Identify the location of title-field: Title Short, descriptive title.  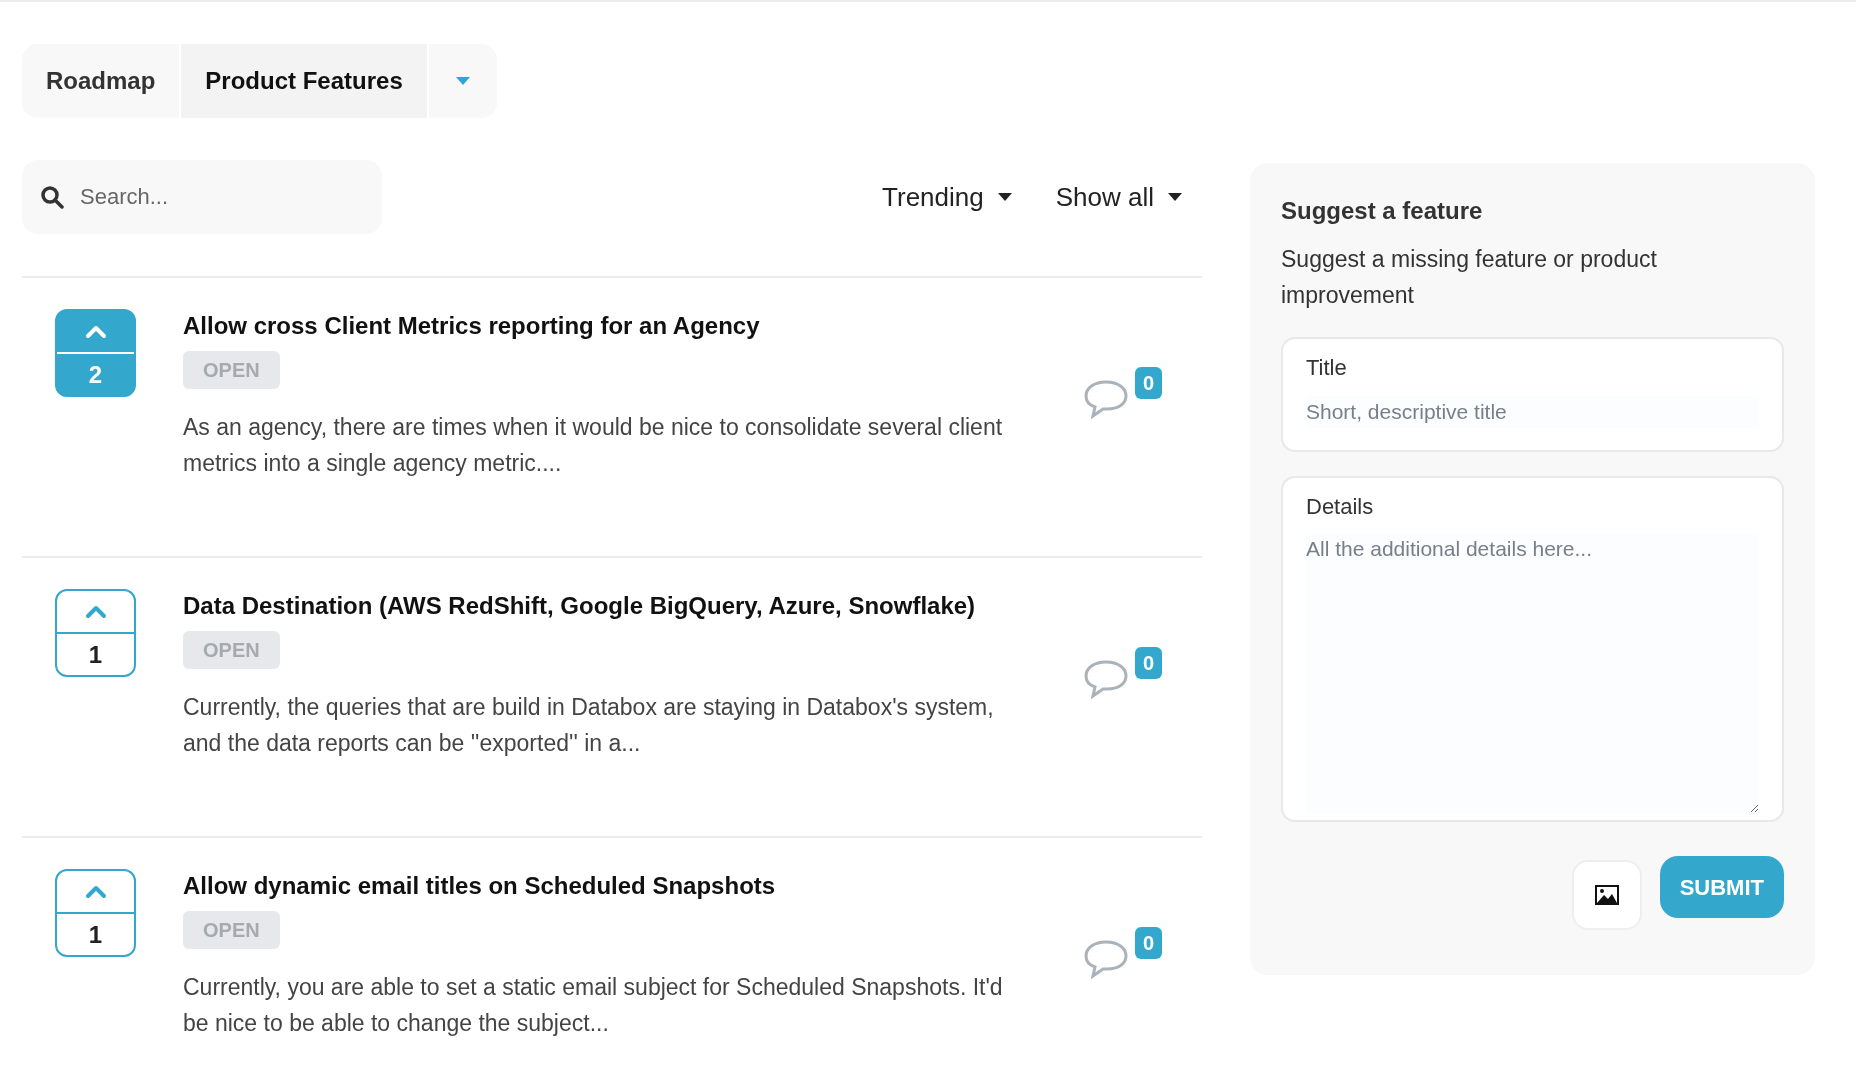
(1532, 394).